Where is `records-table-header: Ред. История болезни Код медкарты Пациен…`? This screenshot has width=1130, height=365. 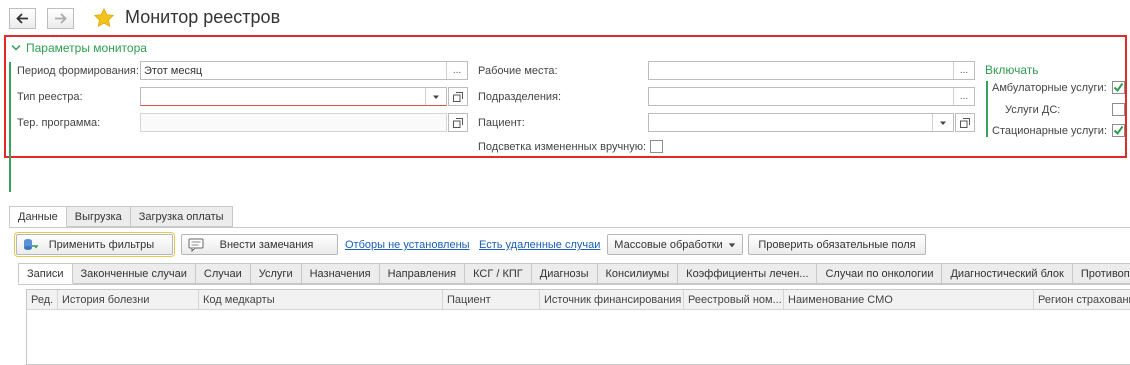
records-table-header: Ред. История болезни Код медкарты Пациен… is located at coordinates (578, 300).